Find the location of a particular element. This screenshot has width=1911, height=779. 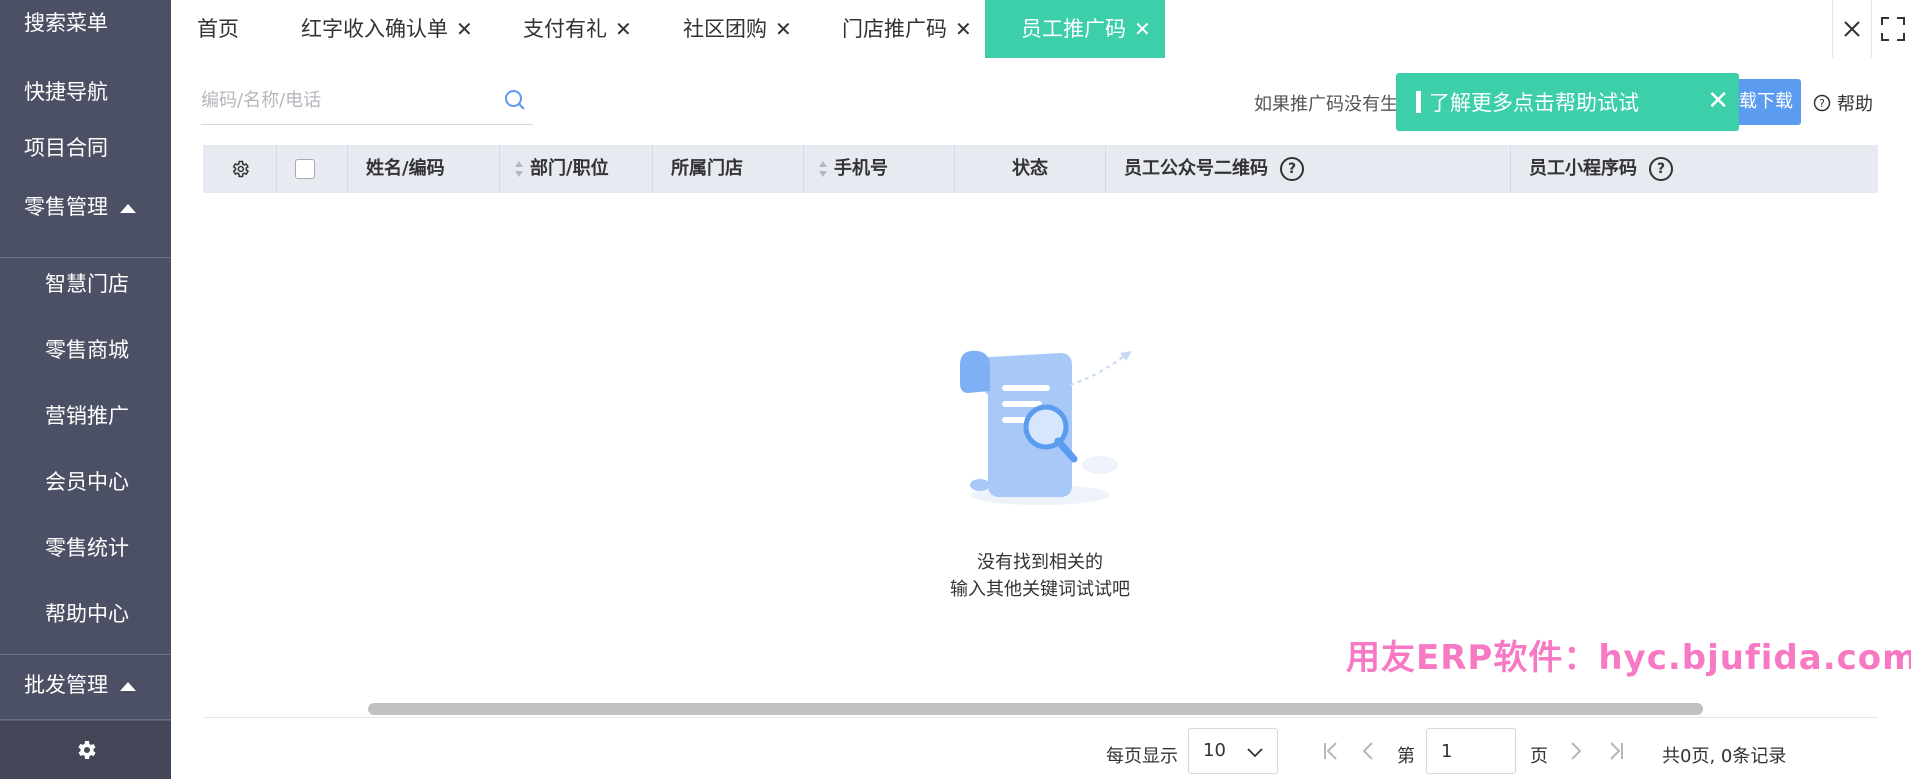

page-size-value: 10 is located at coordinates (1214, 750).